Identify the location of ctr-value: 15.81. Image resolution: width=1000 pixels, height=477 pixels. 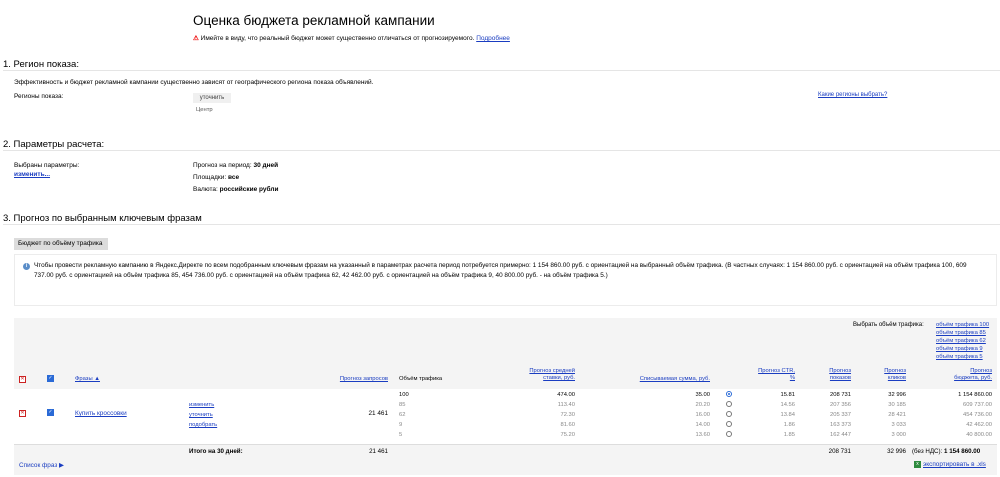
(787, 395).